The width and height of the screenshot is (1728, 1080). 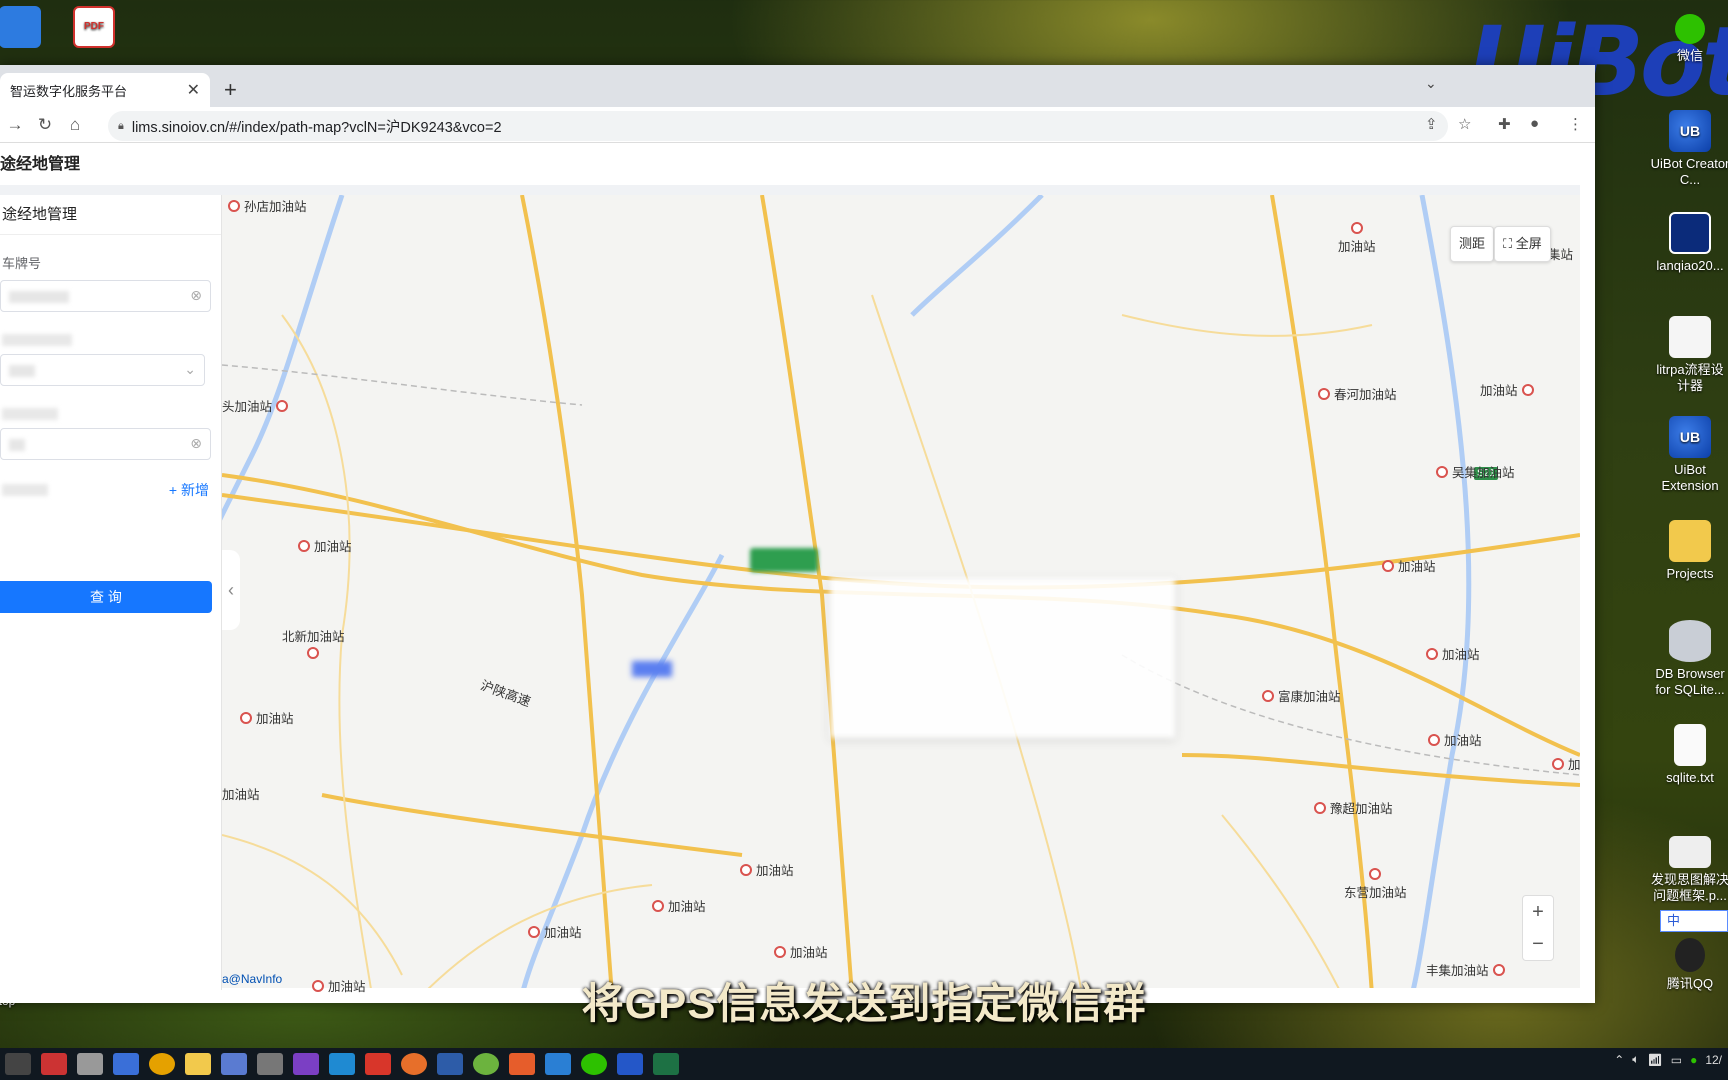 What do you see at coordinates (784, 560) in the screenshot?
I see `vehicle-marker` at bounding box center [784, 560].